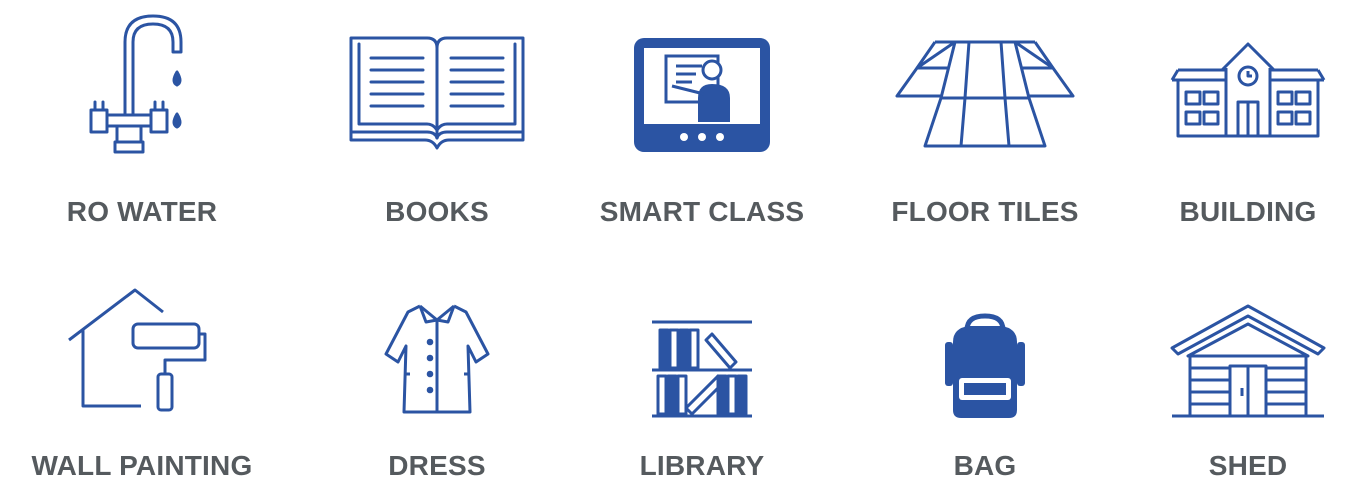  What do you see at coordinates (702, 465) in the screenshot?
I see `facility-label: LIBRARY` at bounding box center [702, 465].